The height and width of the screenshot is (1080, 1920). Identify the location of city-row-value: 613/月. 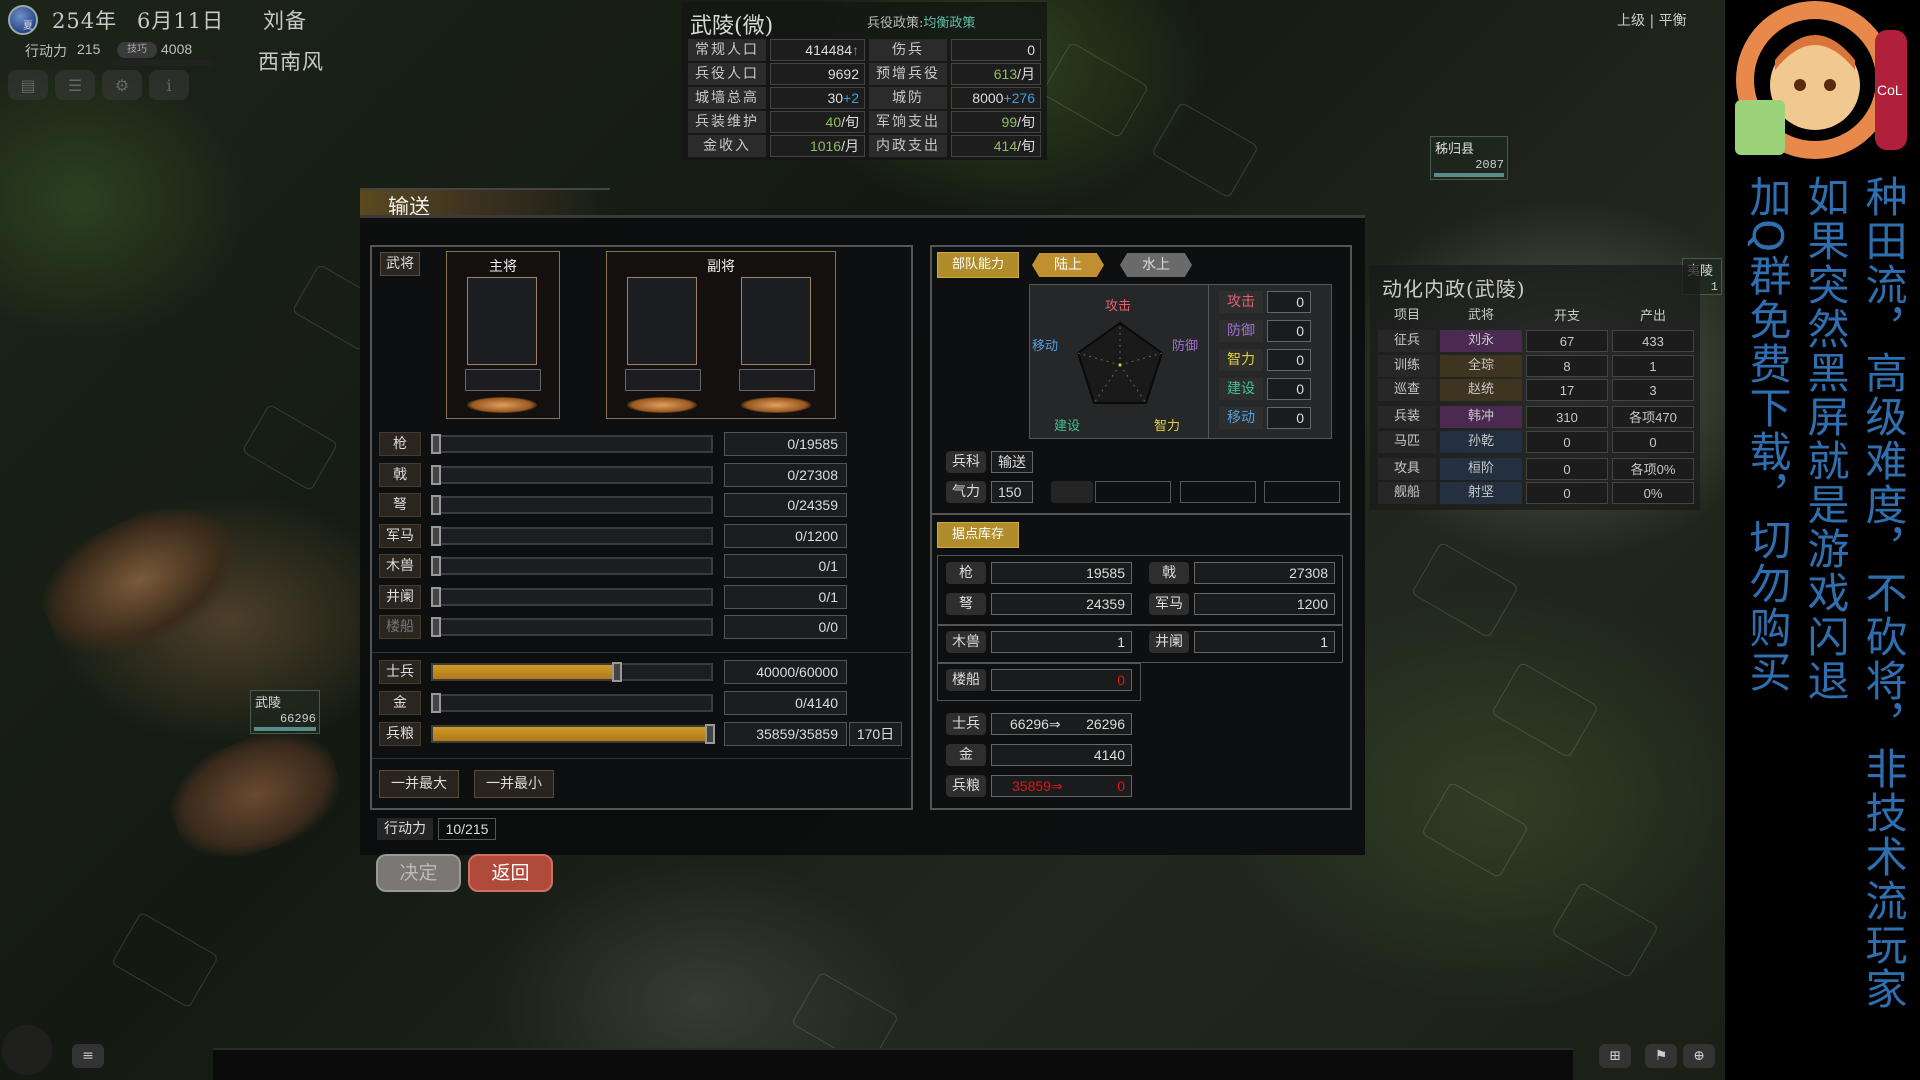
(996, 74).